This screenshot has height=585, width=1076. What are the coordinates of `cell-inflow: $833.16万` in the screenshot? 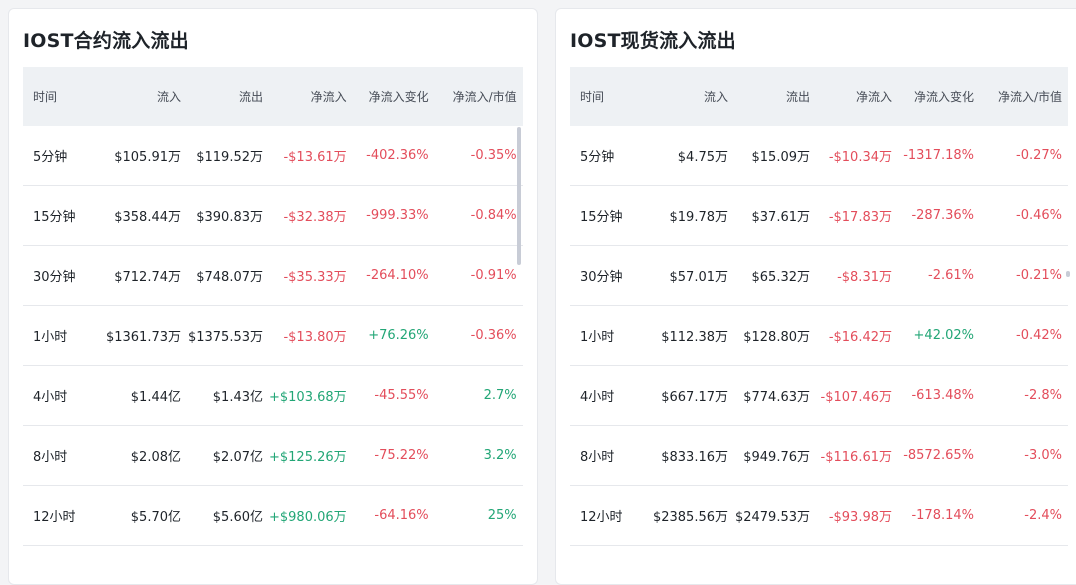 It's located at (688, 455).